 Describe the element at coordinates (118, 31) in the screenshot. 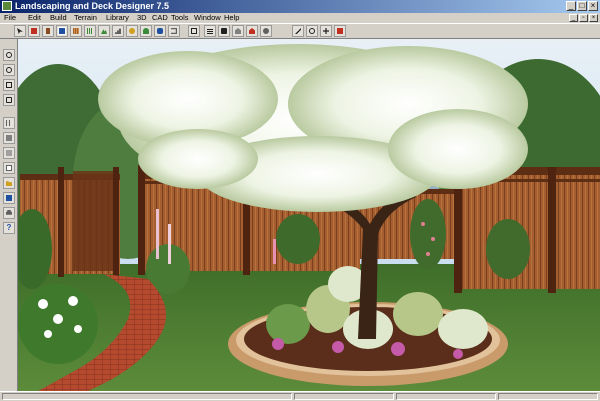

I see `stairs-tool-icon` at that location.